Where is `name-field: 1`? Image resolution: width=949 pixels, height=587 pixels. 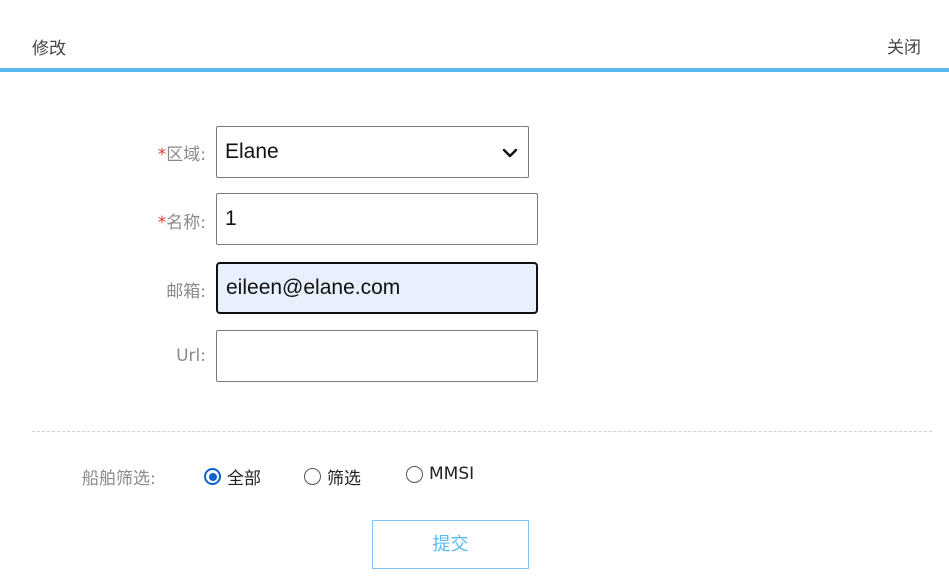
name-field: 1 is located at coordinates (377, 219).